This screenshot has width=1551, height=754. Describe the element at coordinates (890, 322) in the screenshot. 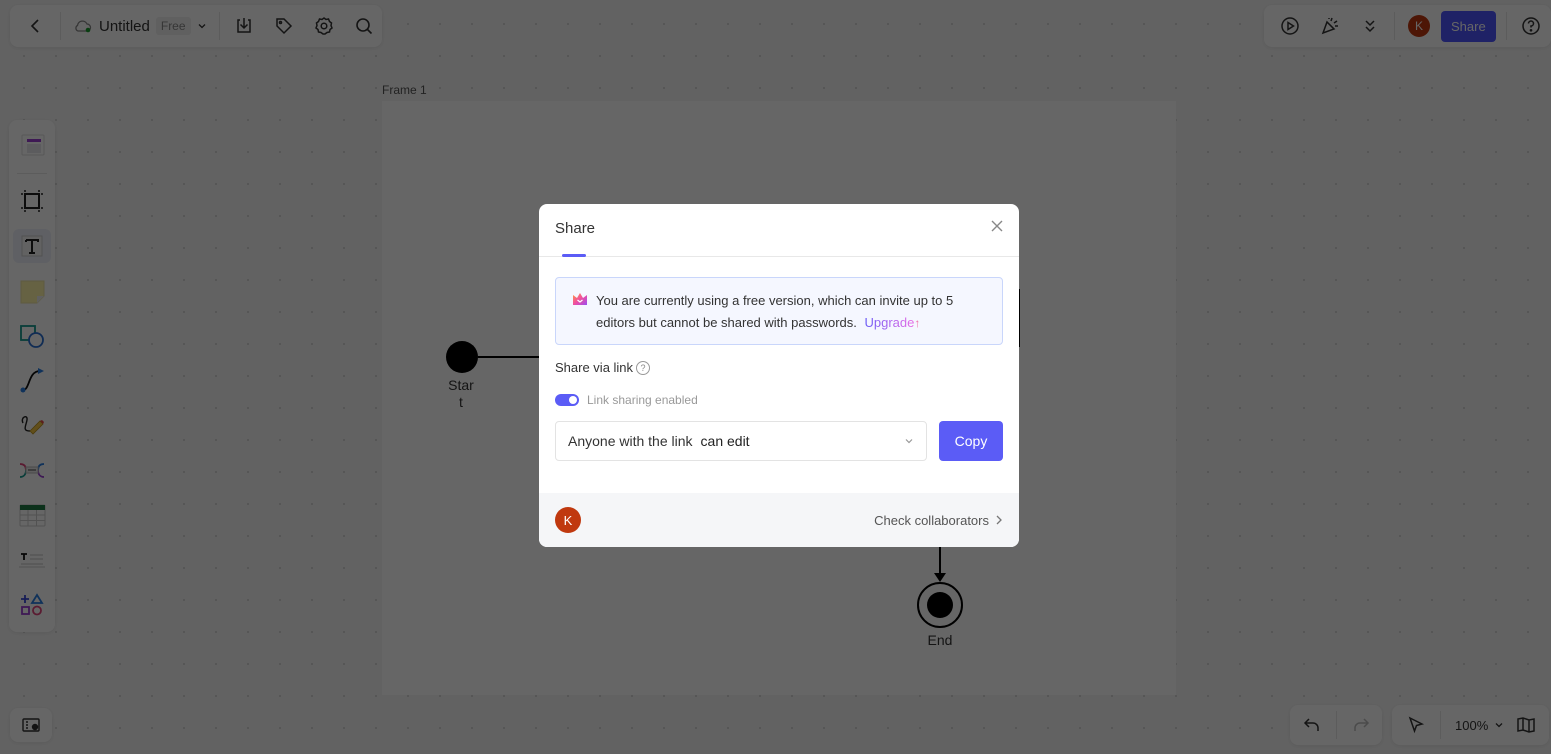

I see `upgrade-link: Upgrade` at that location.